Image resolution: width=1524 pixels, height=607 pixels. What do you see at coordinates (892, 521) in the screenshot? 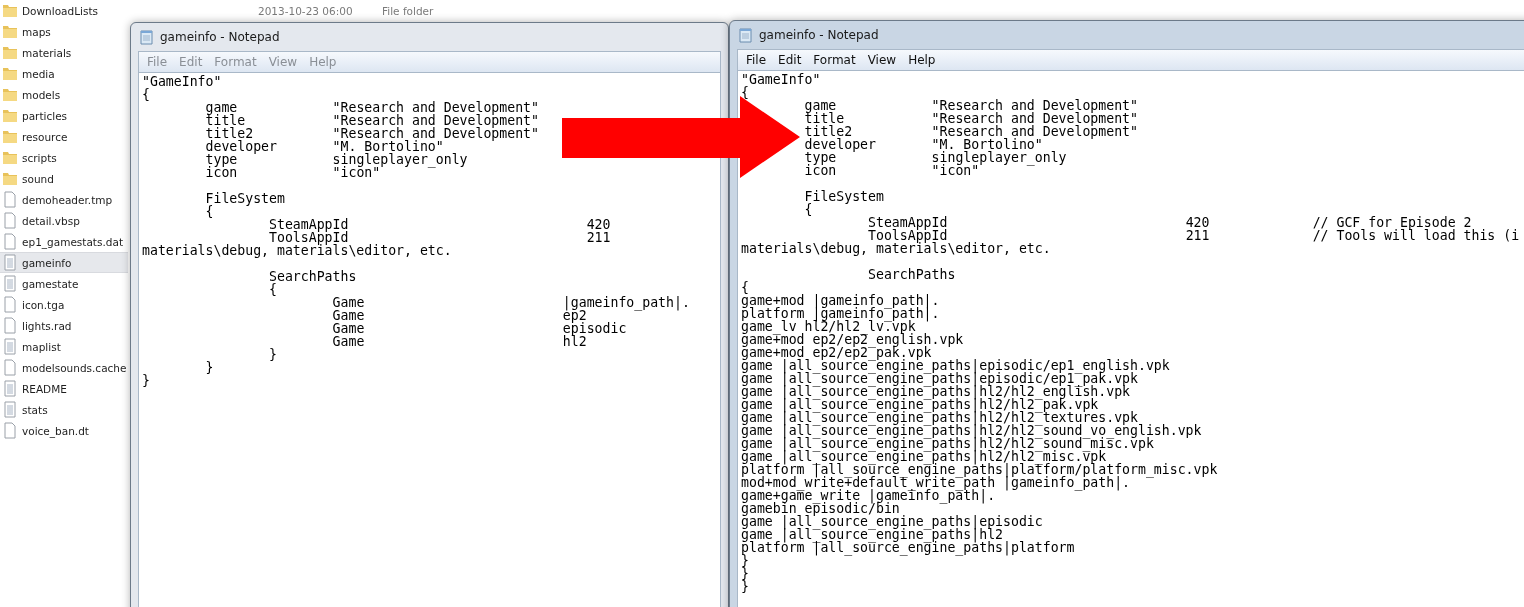
I see `text-line: game |all_source_engine_paths|episodic` at bounding box center [892, 521].